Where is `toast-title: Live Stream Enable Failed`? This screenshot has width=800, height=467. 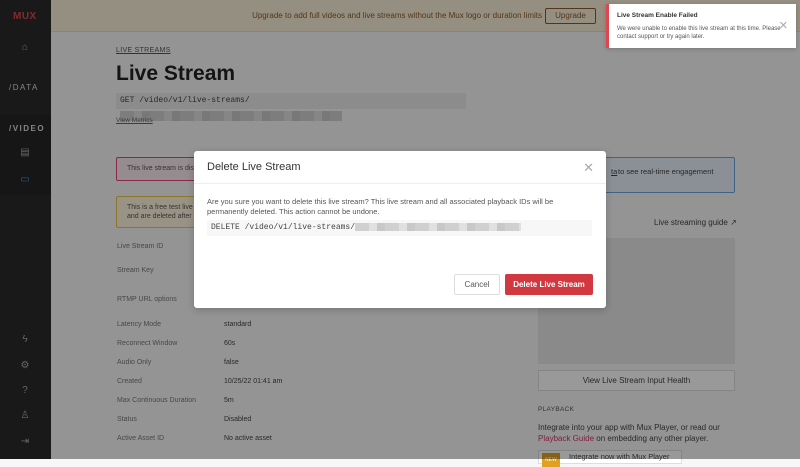
toast-title: Live Stream Enable Failed is located at coordinates (657, 15).